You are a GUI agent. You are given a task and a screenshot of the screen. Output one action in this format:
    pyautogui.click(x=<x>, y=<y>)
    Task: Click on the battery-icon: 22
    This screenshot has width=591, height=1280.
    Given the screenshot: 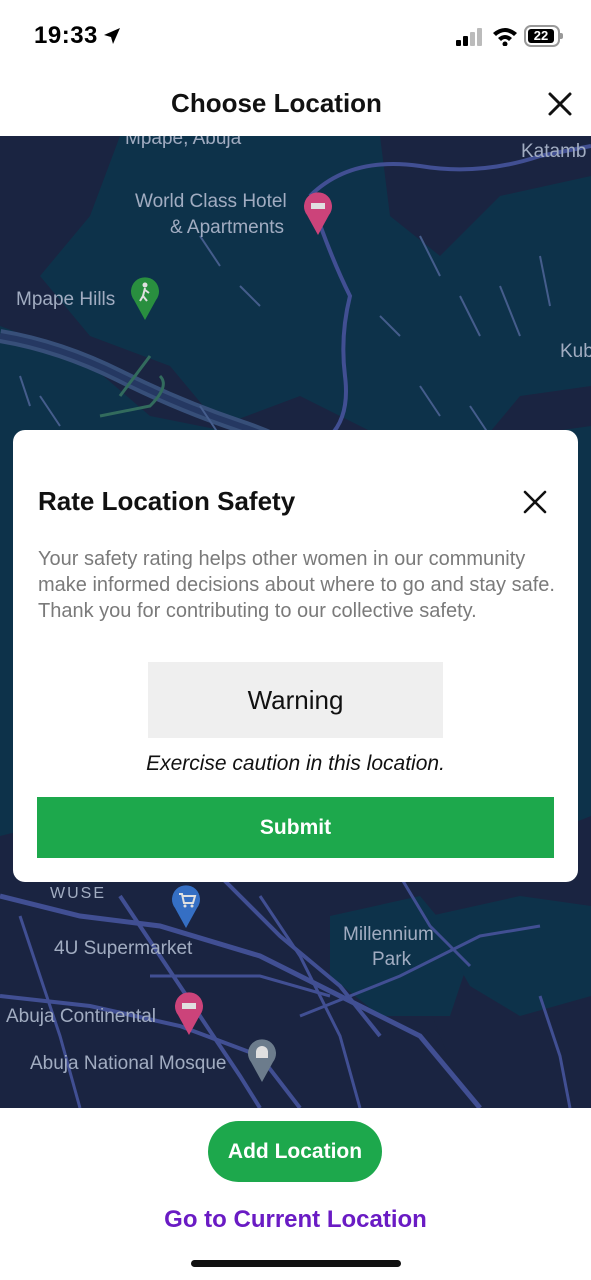 What is the action you would take?
    pyautogui.click(x=543, y=36)
    